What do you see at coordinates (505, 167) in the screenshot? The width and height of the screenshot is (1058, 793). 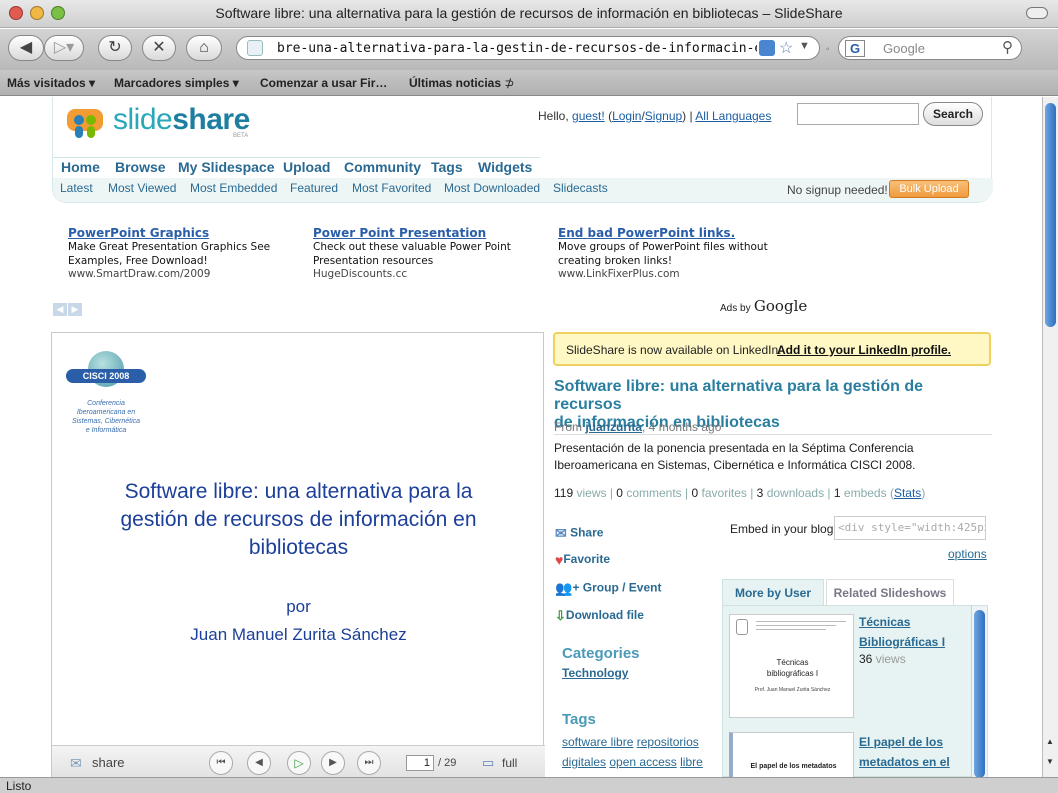 I see `tab-widgets: Widgets` at bounding box center [505, 167].